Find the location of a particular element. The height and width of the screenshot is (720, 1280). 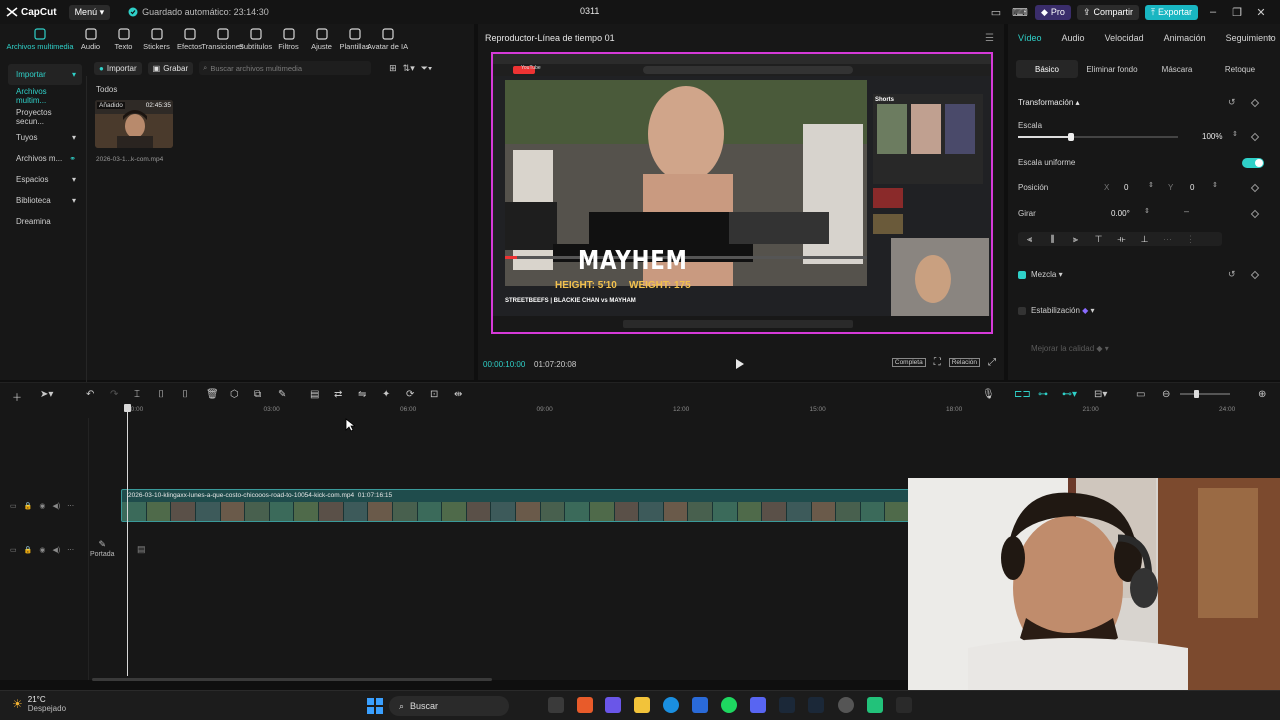

tool-tab-subtitles: Subtítulos is located at coordinates (255, 39).